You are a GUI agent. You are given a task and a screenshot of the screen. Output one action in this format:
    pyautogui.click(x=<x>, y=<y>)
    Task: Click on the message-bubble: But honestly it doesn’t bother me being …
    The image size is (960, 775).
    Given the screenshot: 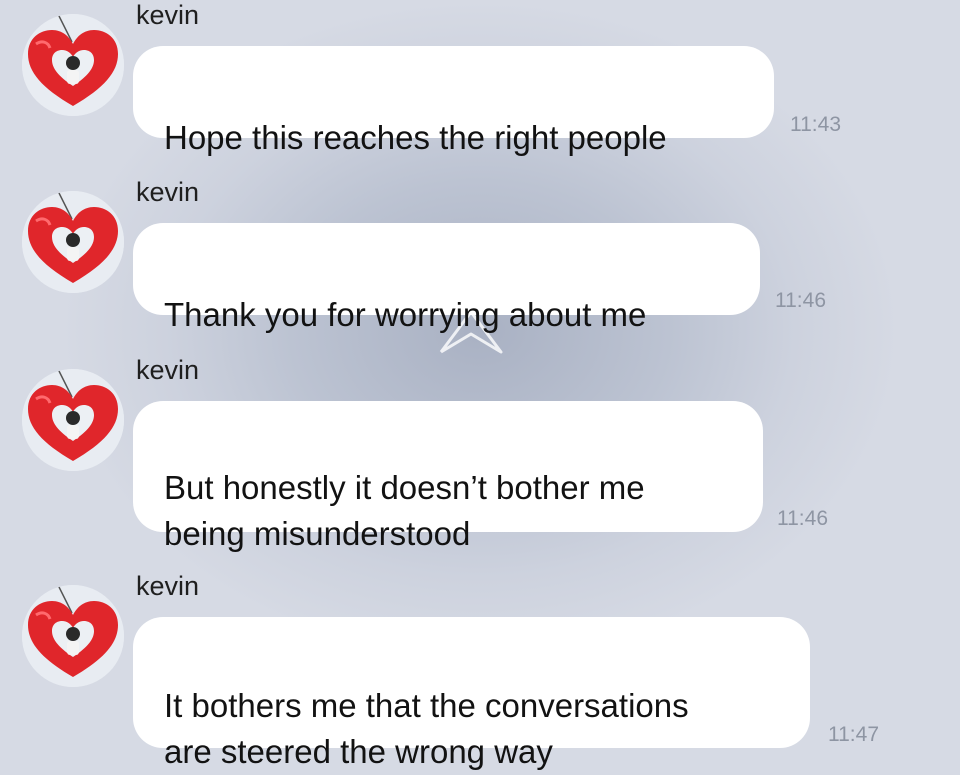 What is the action you would take?
    pyautogui.click(x=448, y=476)
    